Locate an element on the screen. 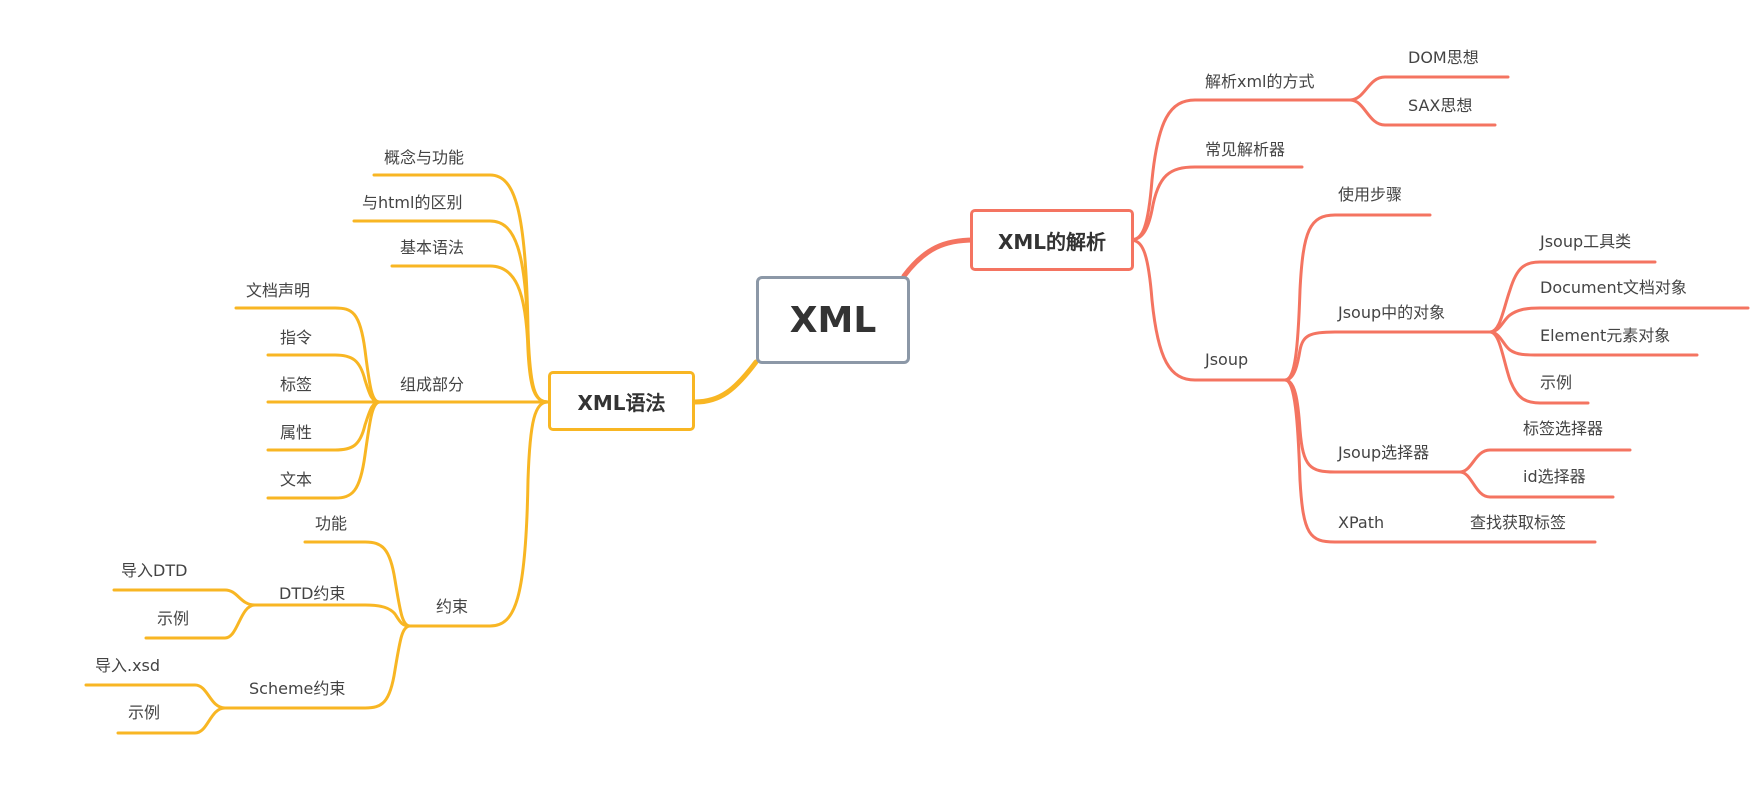 The height and width of the screenshot is (804, 1750). link-jsoup-objects is located at coordinates (1387, 356).